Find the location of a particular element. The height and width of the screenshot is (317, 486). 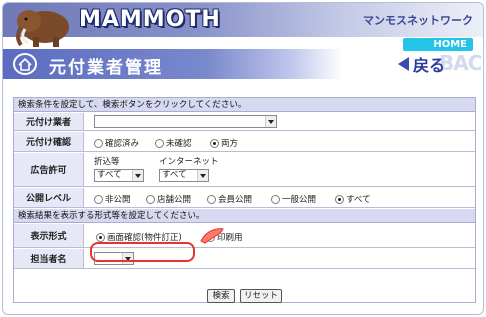

public-radio-member: 会員公開 is located at coordinates (229, 199).